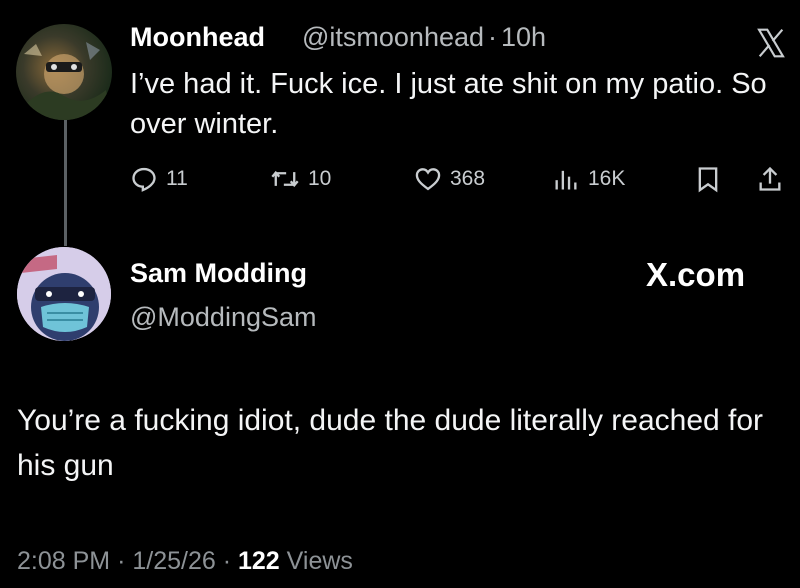 Image resolution: width=800 pixels, height=588 pixels. Describe the element at coordinates (696, 274) in the screenshot. I see `platform-label: X.com` at that location.